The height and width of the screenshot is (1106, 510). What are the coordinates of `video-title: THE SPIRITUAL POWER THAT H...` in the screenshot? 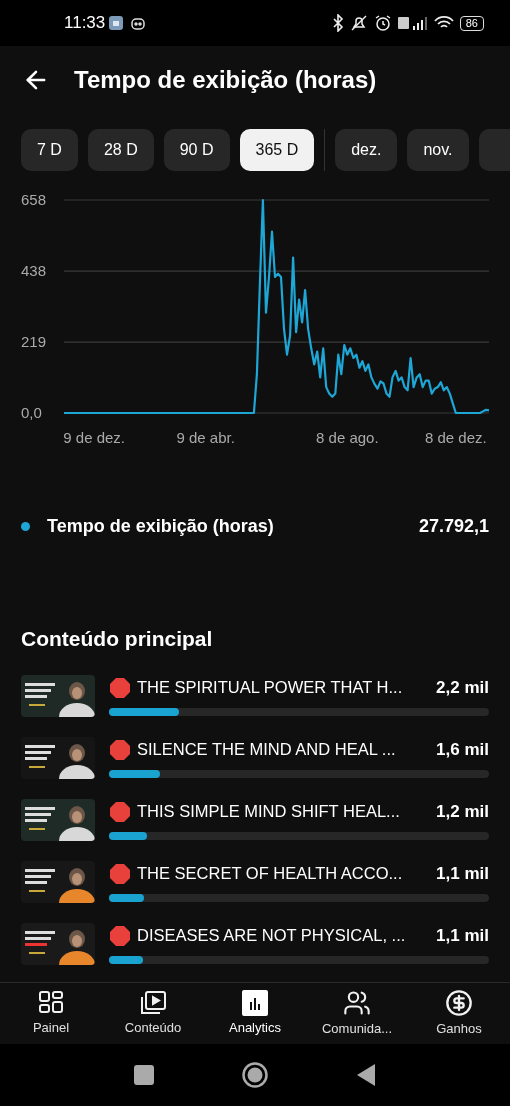 It's located at (270, 688).